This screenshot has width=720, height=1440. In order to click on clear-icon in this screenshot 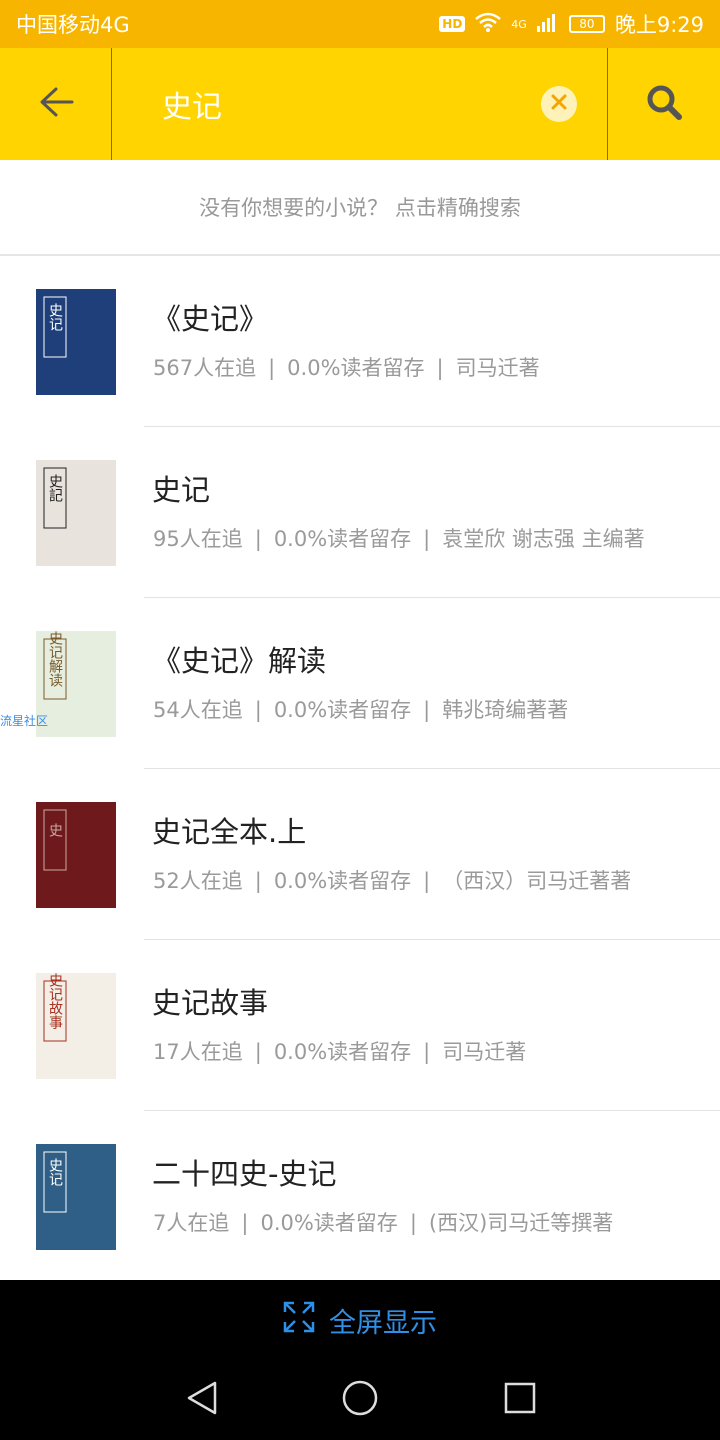, I will do `click(559, 104)`.